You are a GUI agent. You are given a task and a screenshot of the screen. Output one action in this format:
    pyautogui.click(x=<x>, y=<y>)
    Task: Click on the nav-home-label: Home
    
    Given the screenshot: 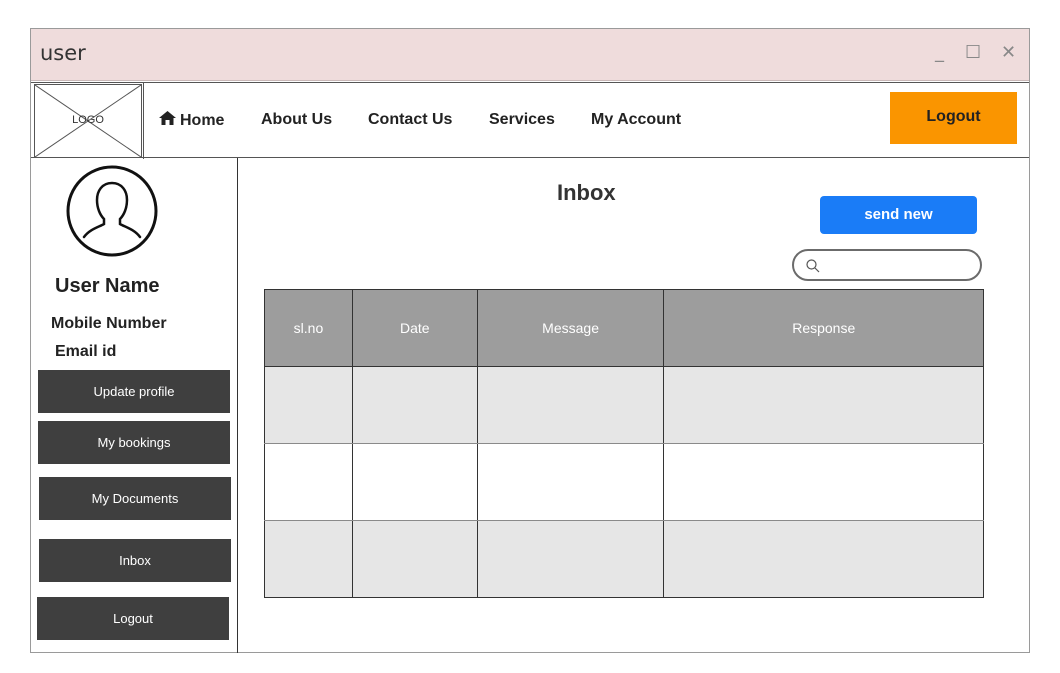 What is the action you would take?
    pyautogui.click(x=202, y=120)
    